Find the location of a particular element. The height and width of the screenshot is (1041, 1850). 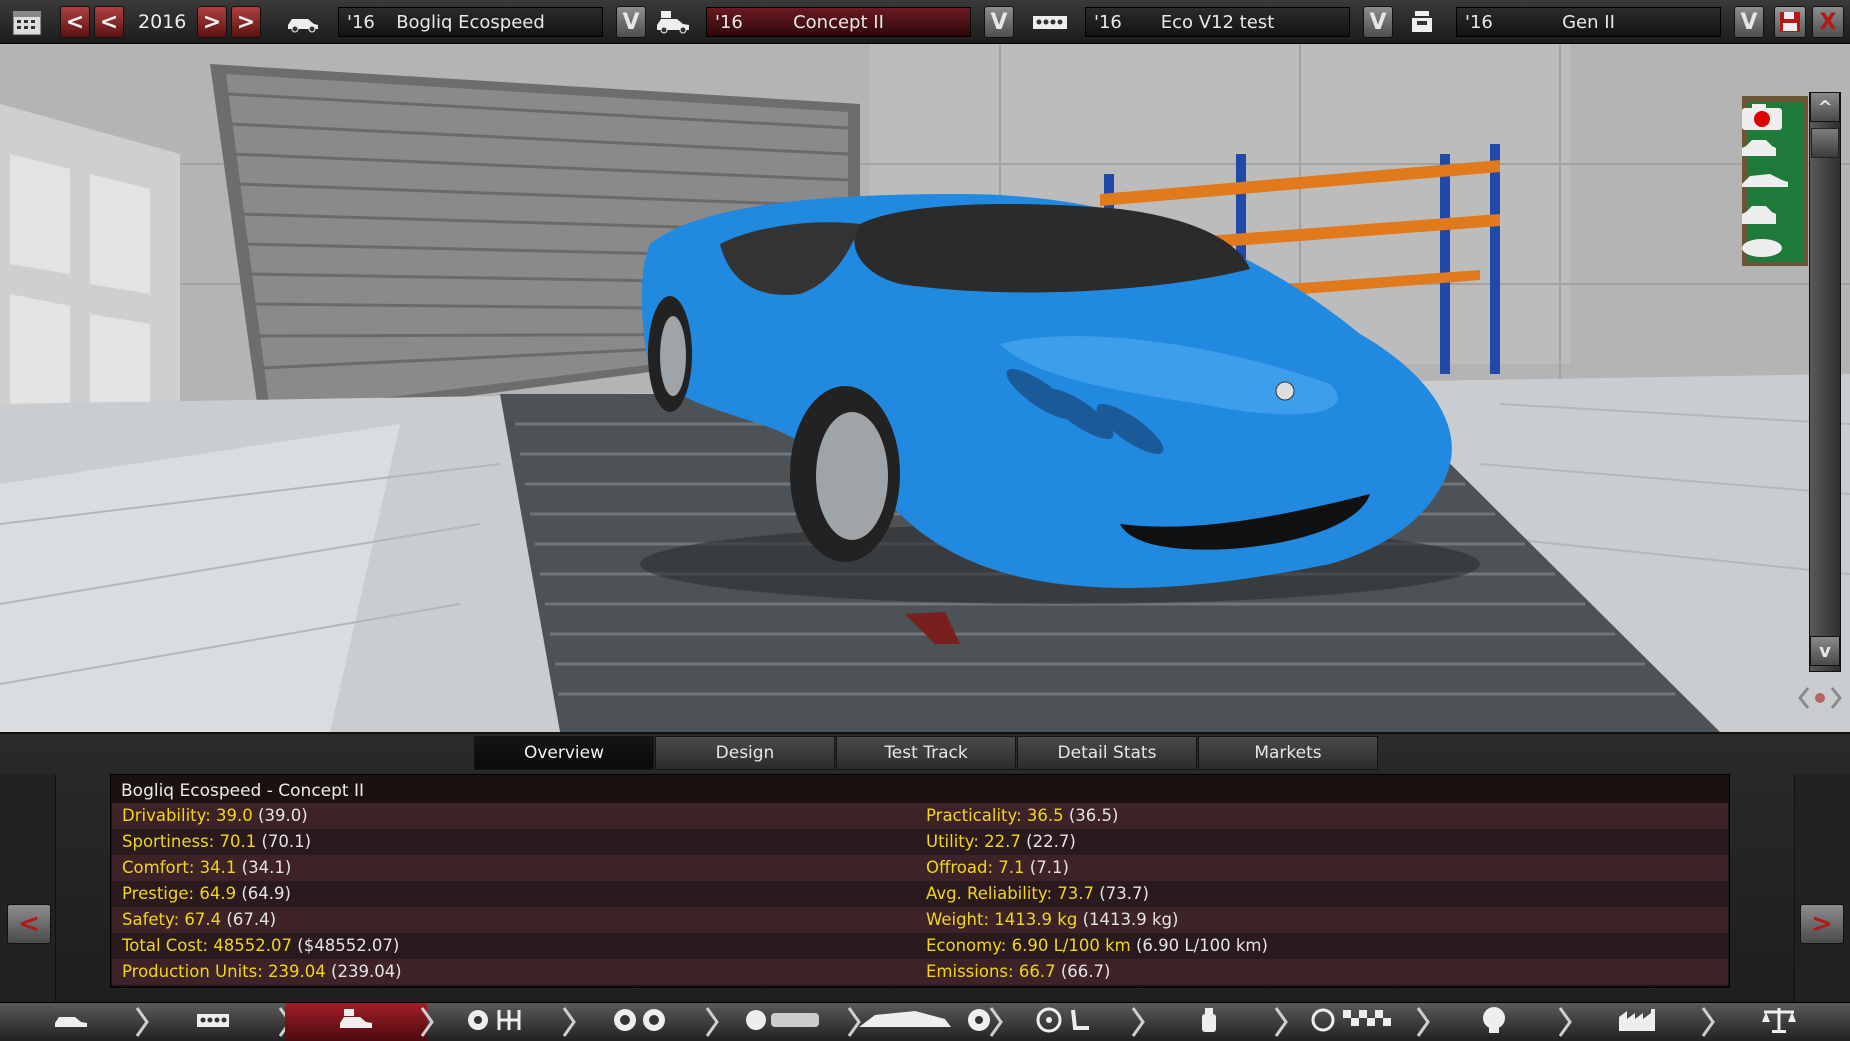

spray-icon is located at coordinates (1210, 1023).